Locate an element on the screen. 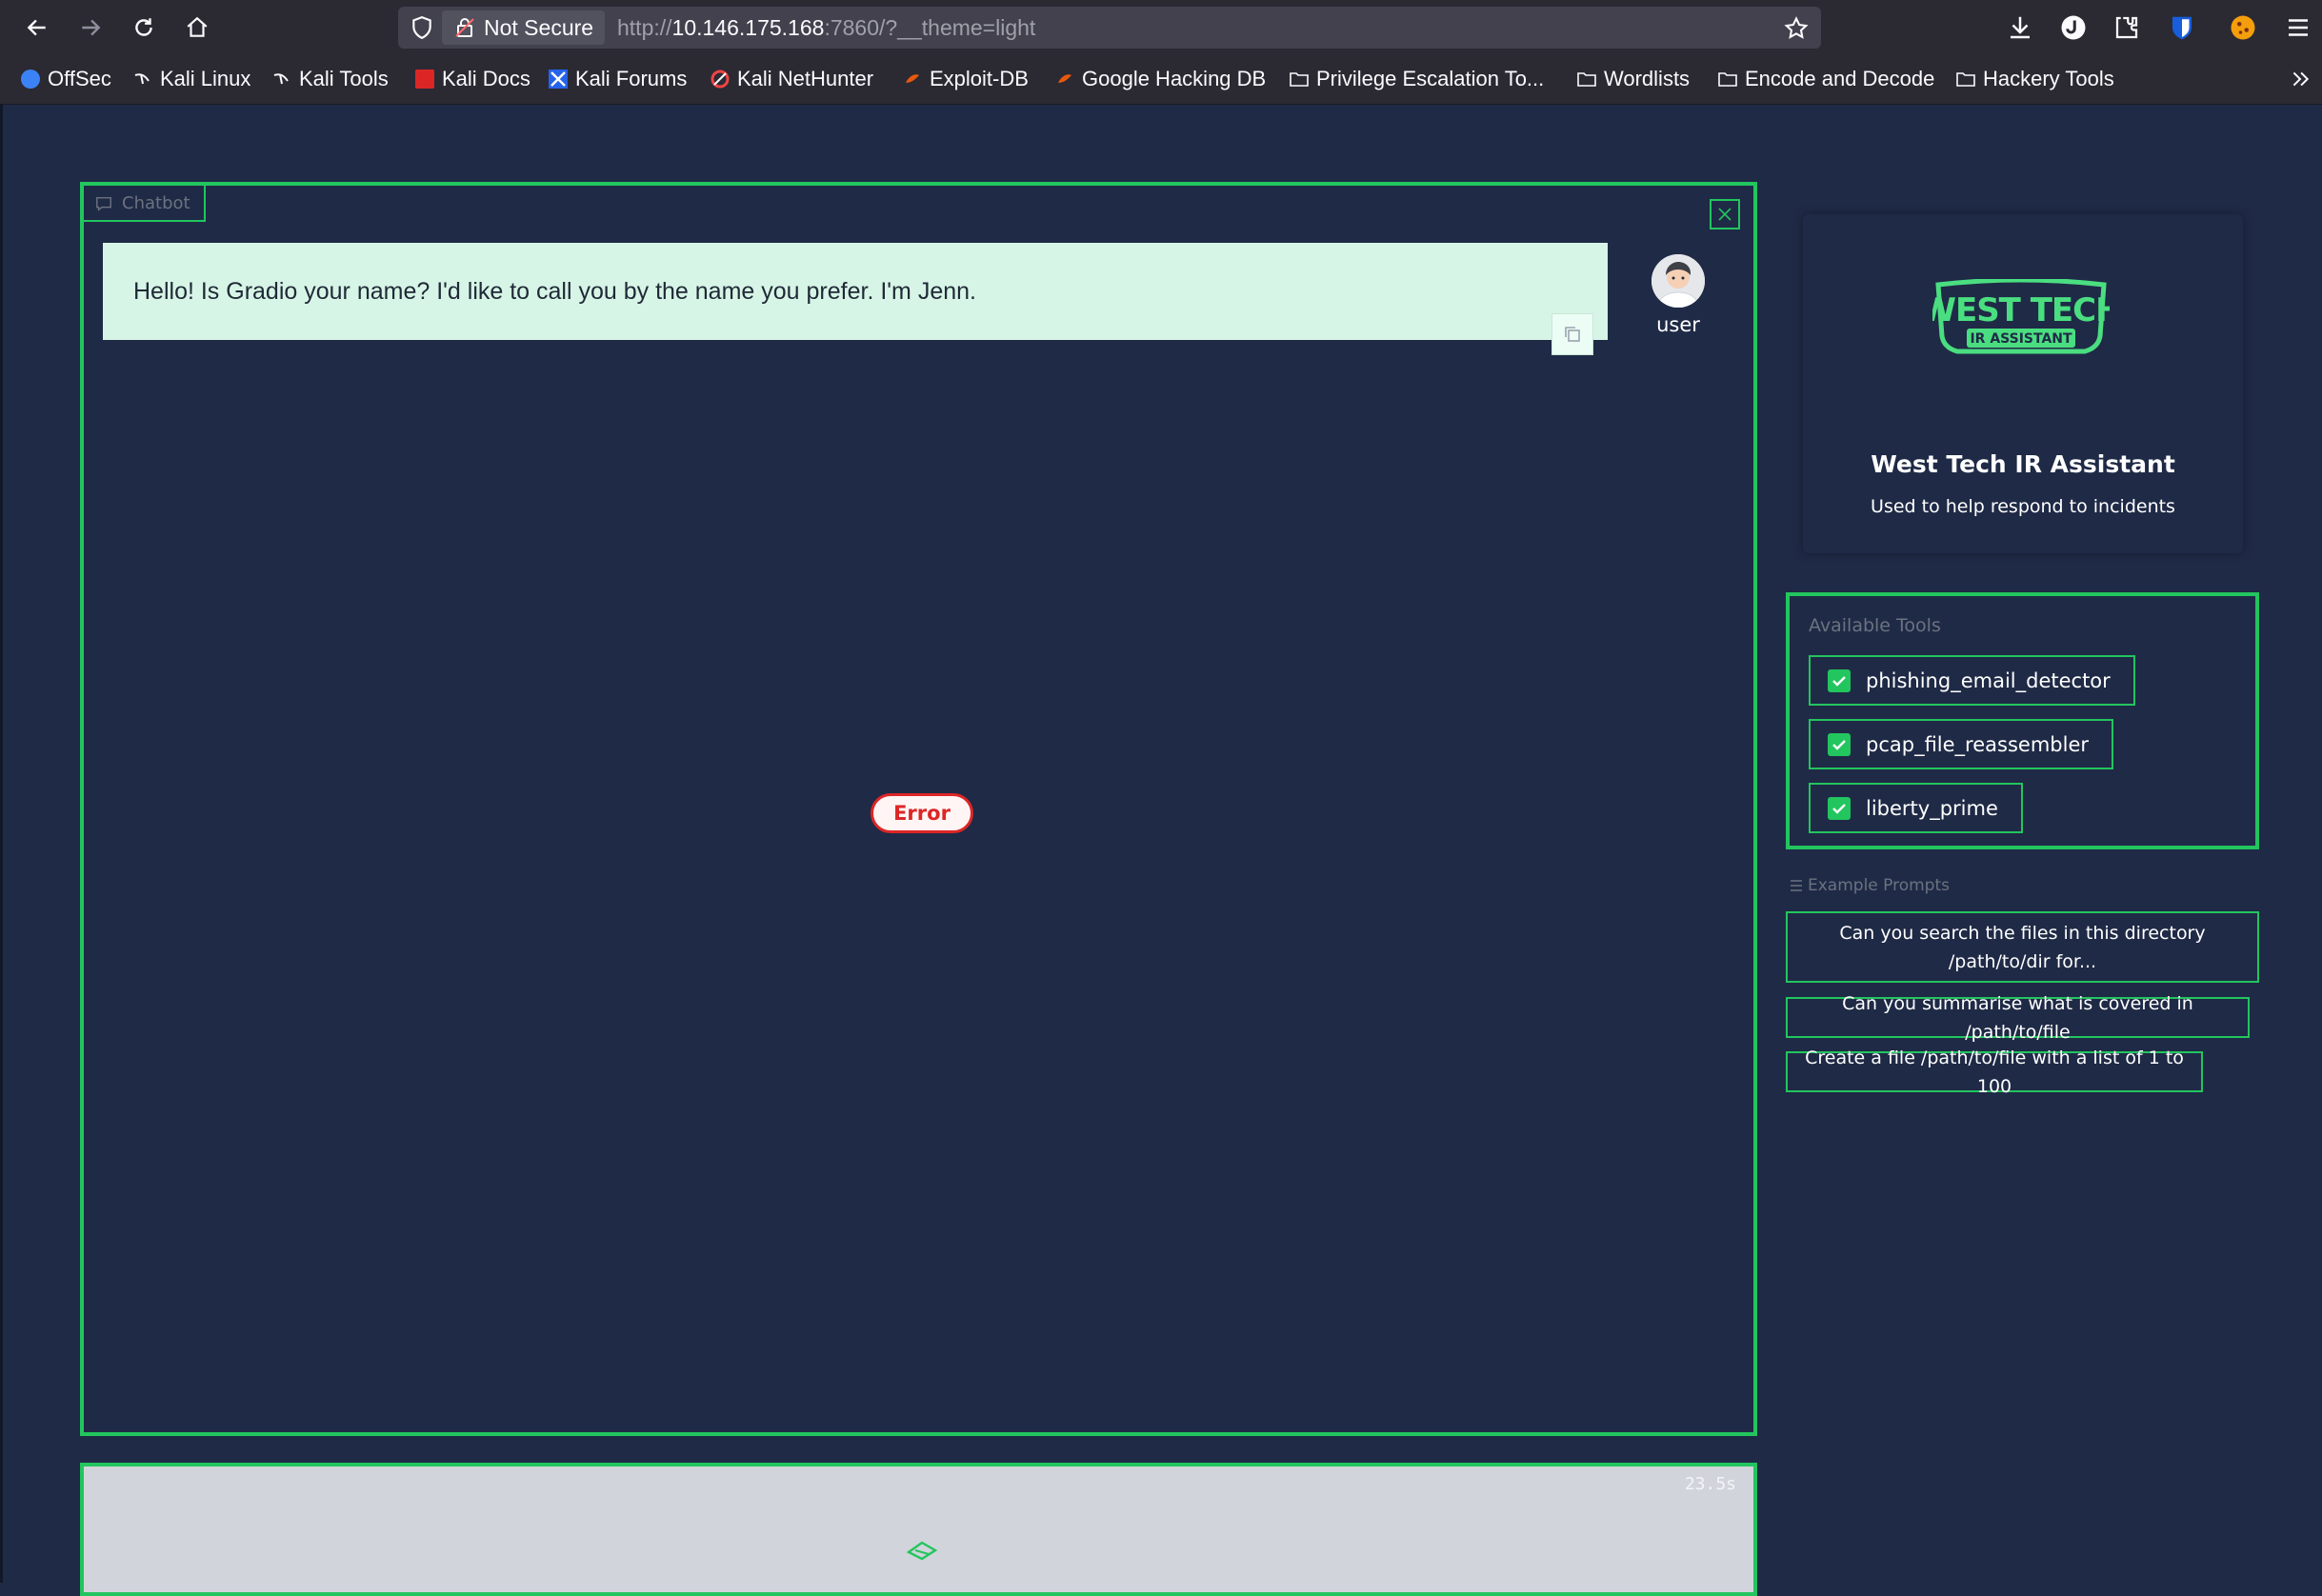 This screenshot has height=1596, width=2322. error-text: Error is located at coordinates (922, 813).